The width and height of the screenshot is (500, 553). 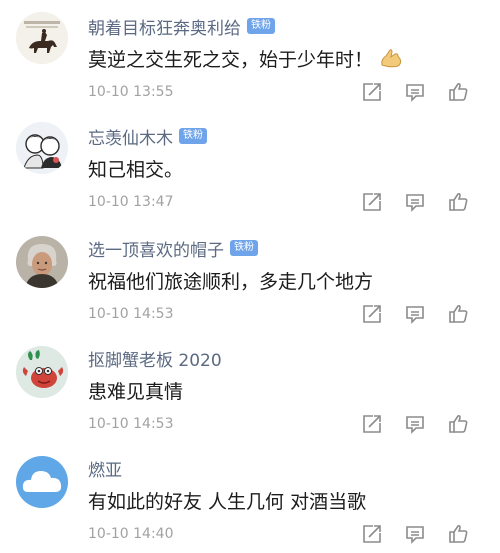 I want to click on name-row: 朝着目标狂奔奥利给 铁粉, so click(x=181, y=26).